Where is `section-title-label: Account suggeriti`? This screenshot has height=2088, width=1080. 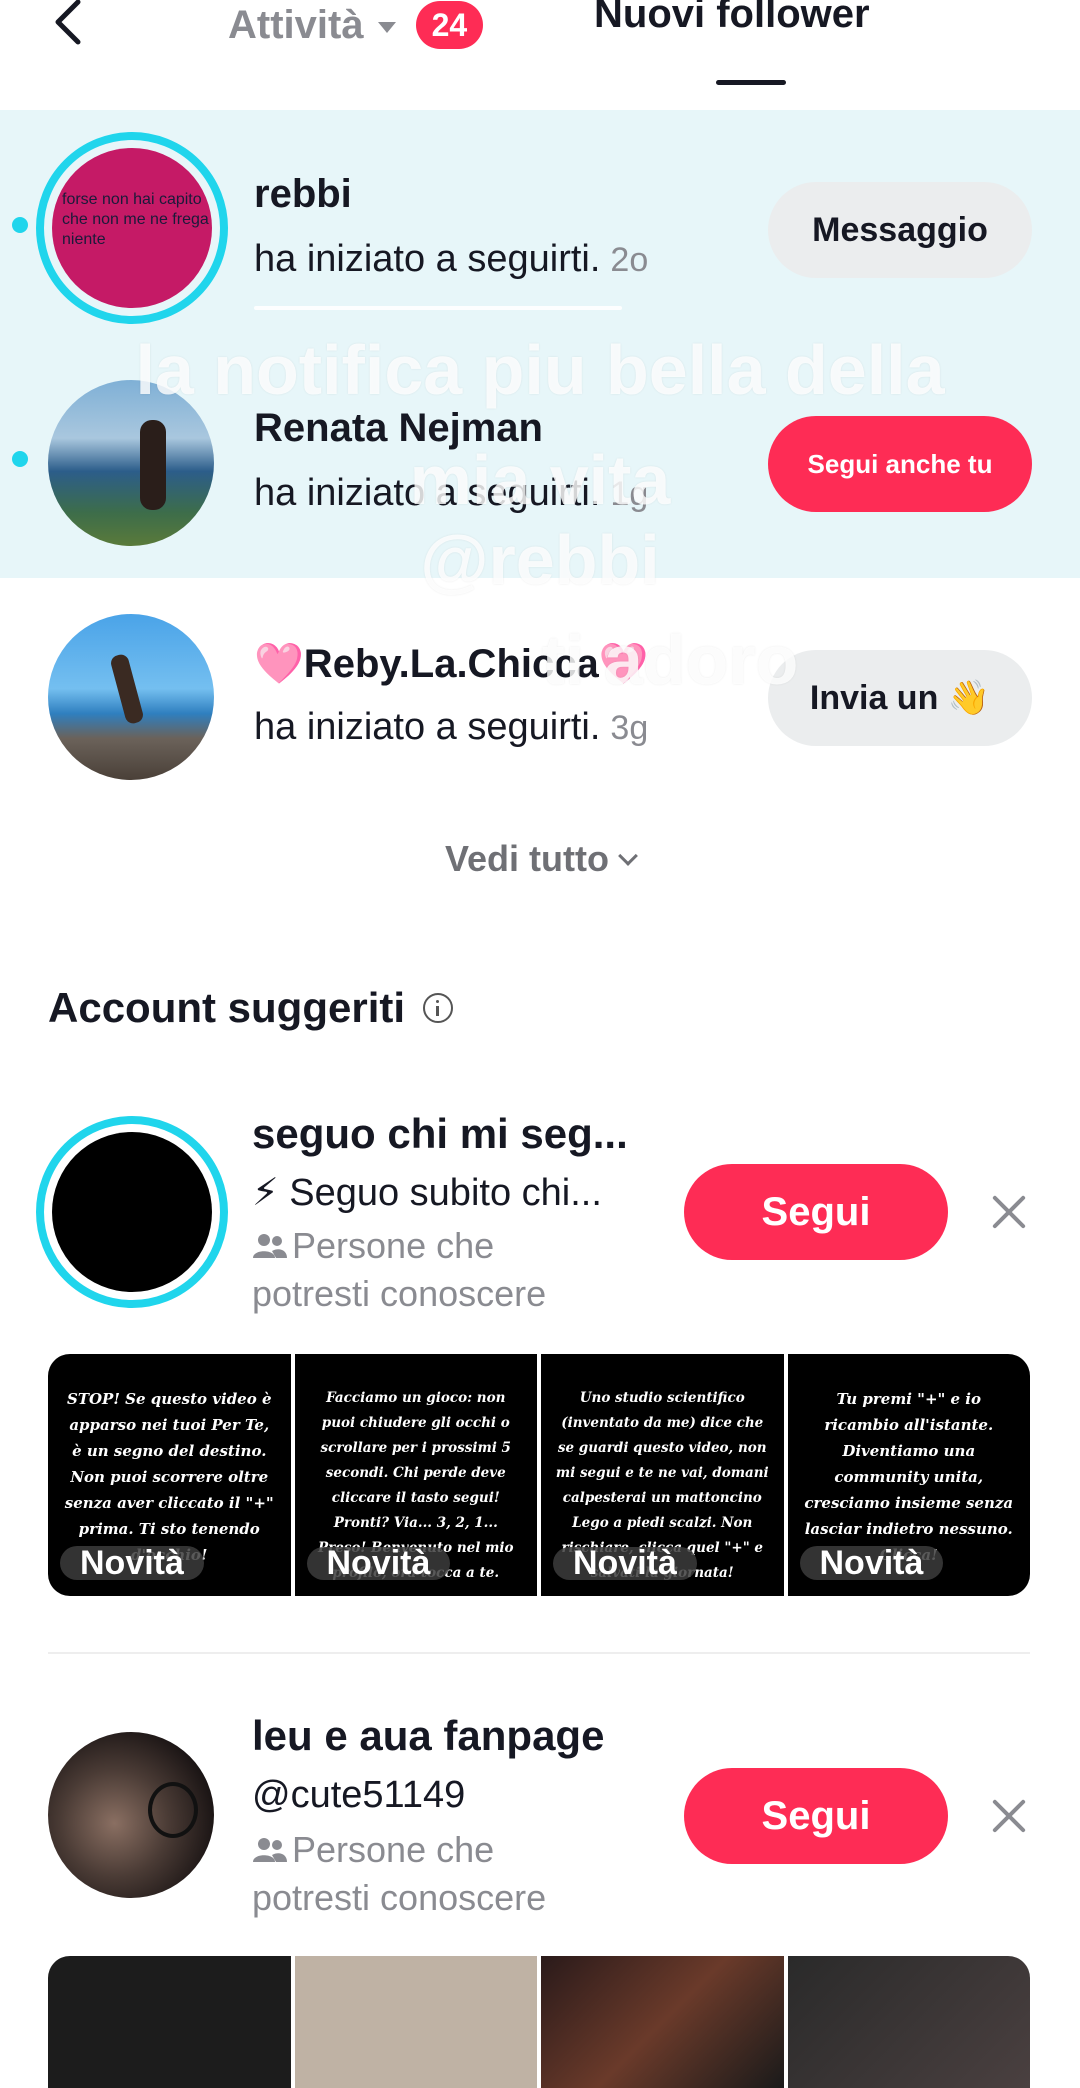
section-title-label: Account suggeriti is located at coordinates (227, 1007).